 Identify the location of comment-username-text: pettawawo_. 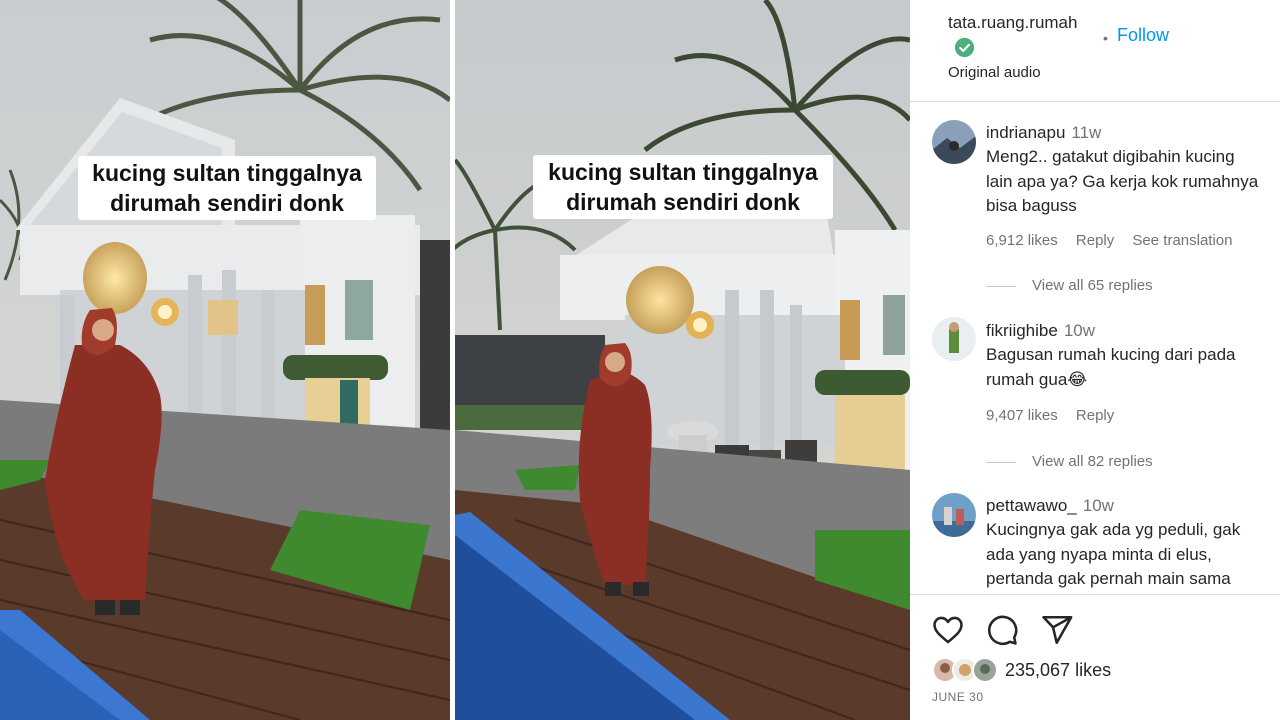
(1031, 505).